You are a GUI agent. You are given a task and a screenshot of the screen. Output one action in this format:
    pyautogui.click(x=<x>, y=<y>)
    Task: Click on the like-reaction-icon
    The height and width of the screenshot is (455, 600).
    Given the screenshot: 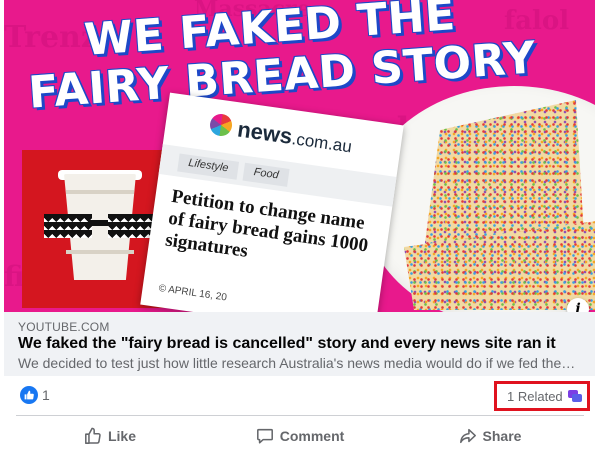 What is the action you would take?
    pyautogui.click(x=29, y=395)
    